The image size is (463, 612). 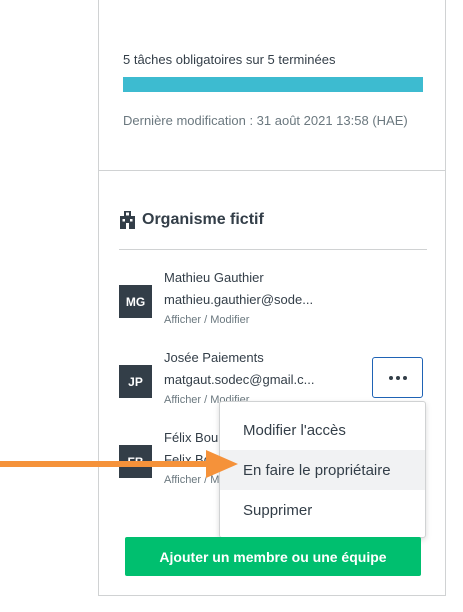 I want to click on member-name: Josée Paiements, so click(x=214, y=357).